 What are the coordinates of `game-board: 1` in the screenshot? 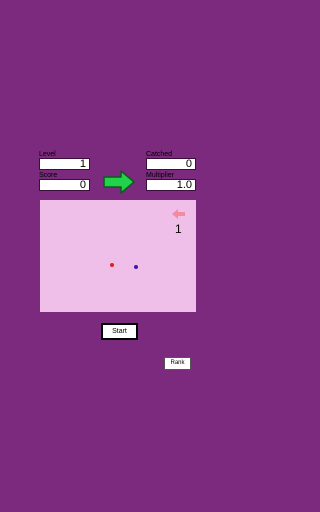 It's located at (118, 256).